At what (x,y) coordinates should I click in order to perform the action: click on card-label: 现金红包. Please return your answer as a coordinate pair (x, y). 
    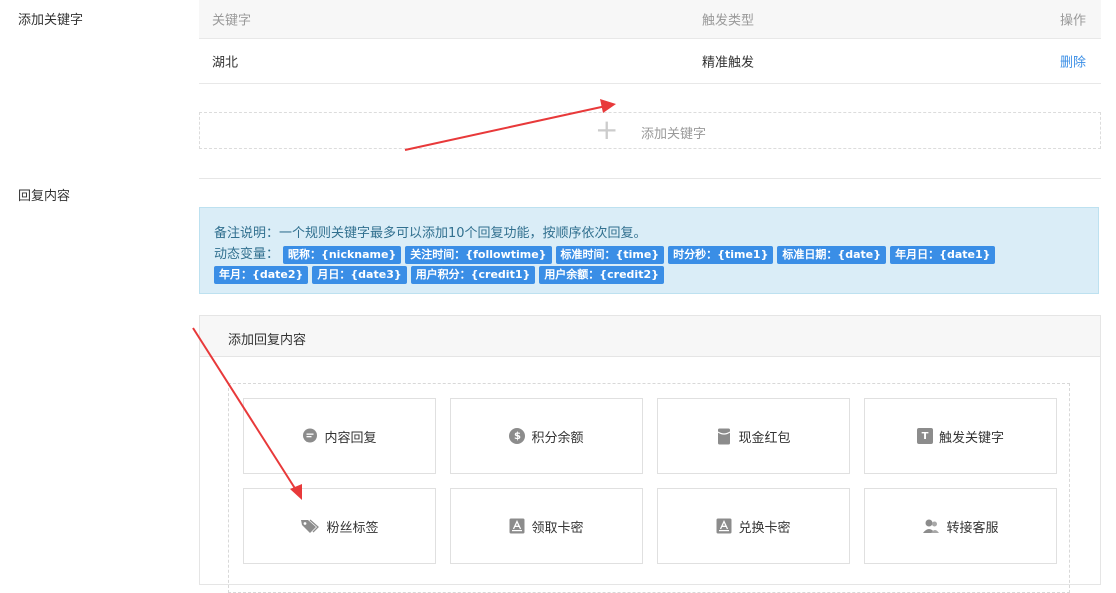
    Looking at the image, I should click on (764, 438).